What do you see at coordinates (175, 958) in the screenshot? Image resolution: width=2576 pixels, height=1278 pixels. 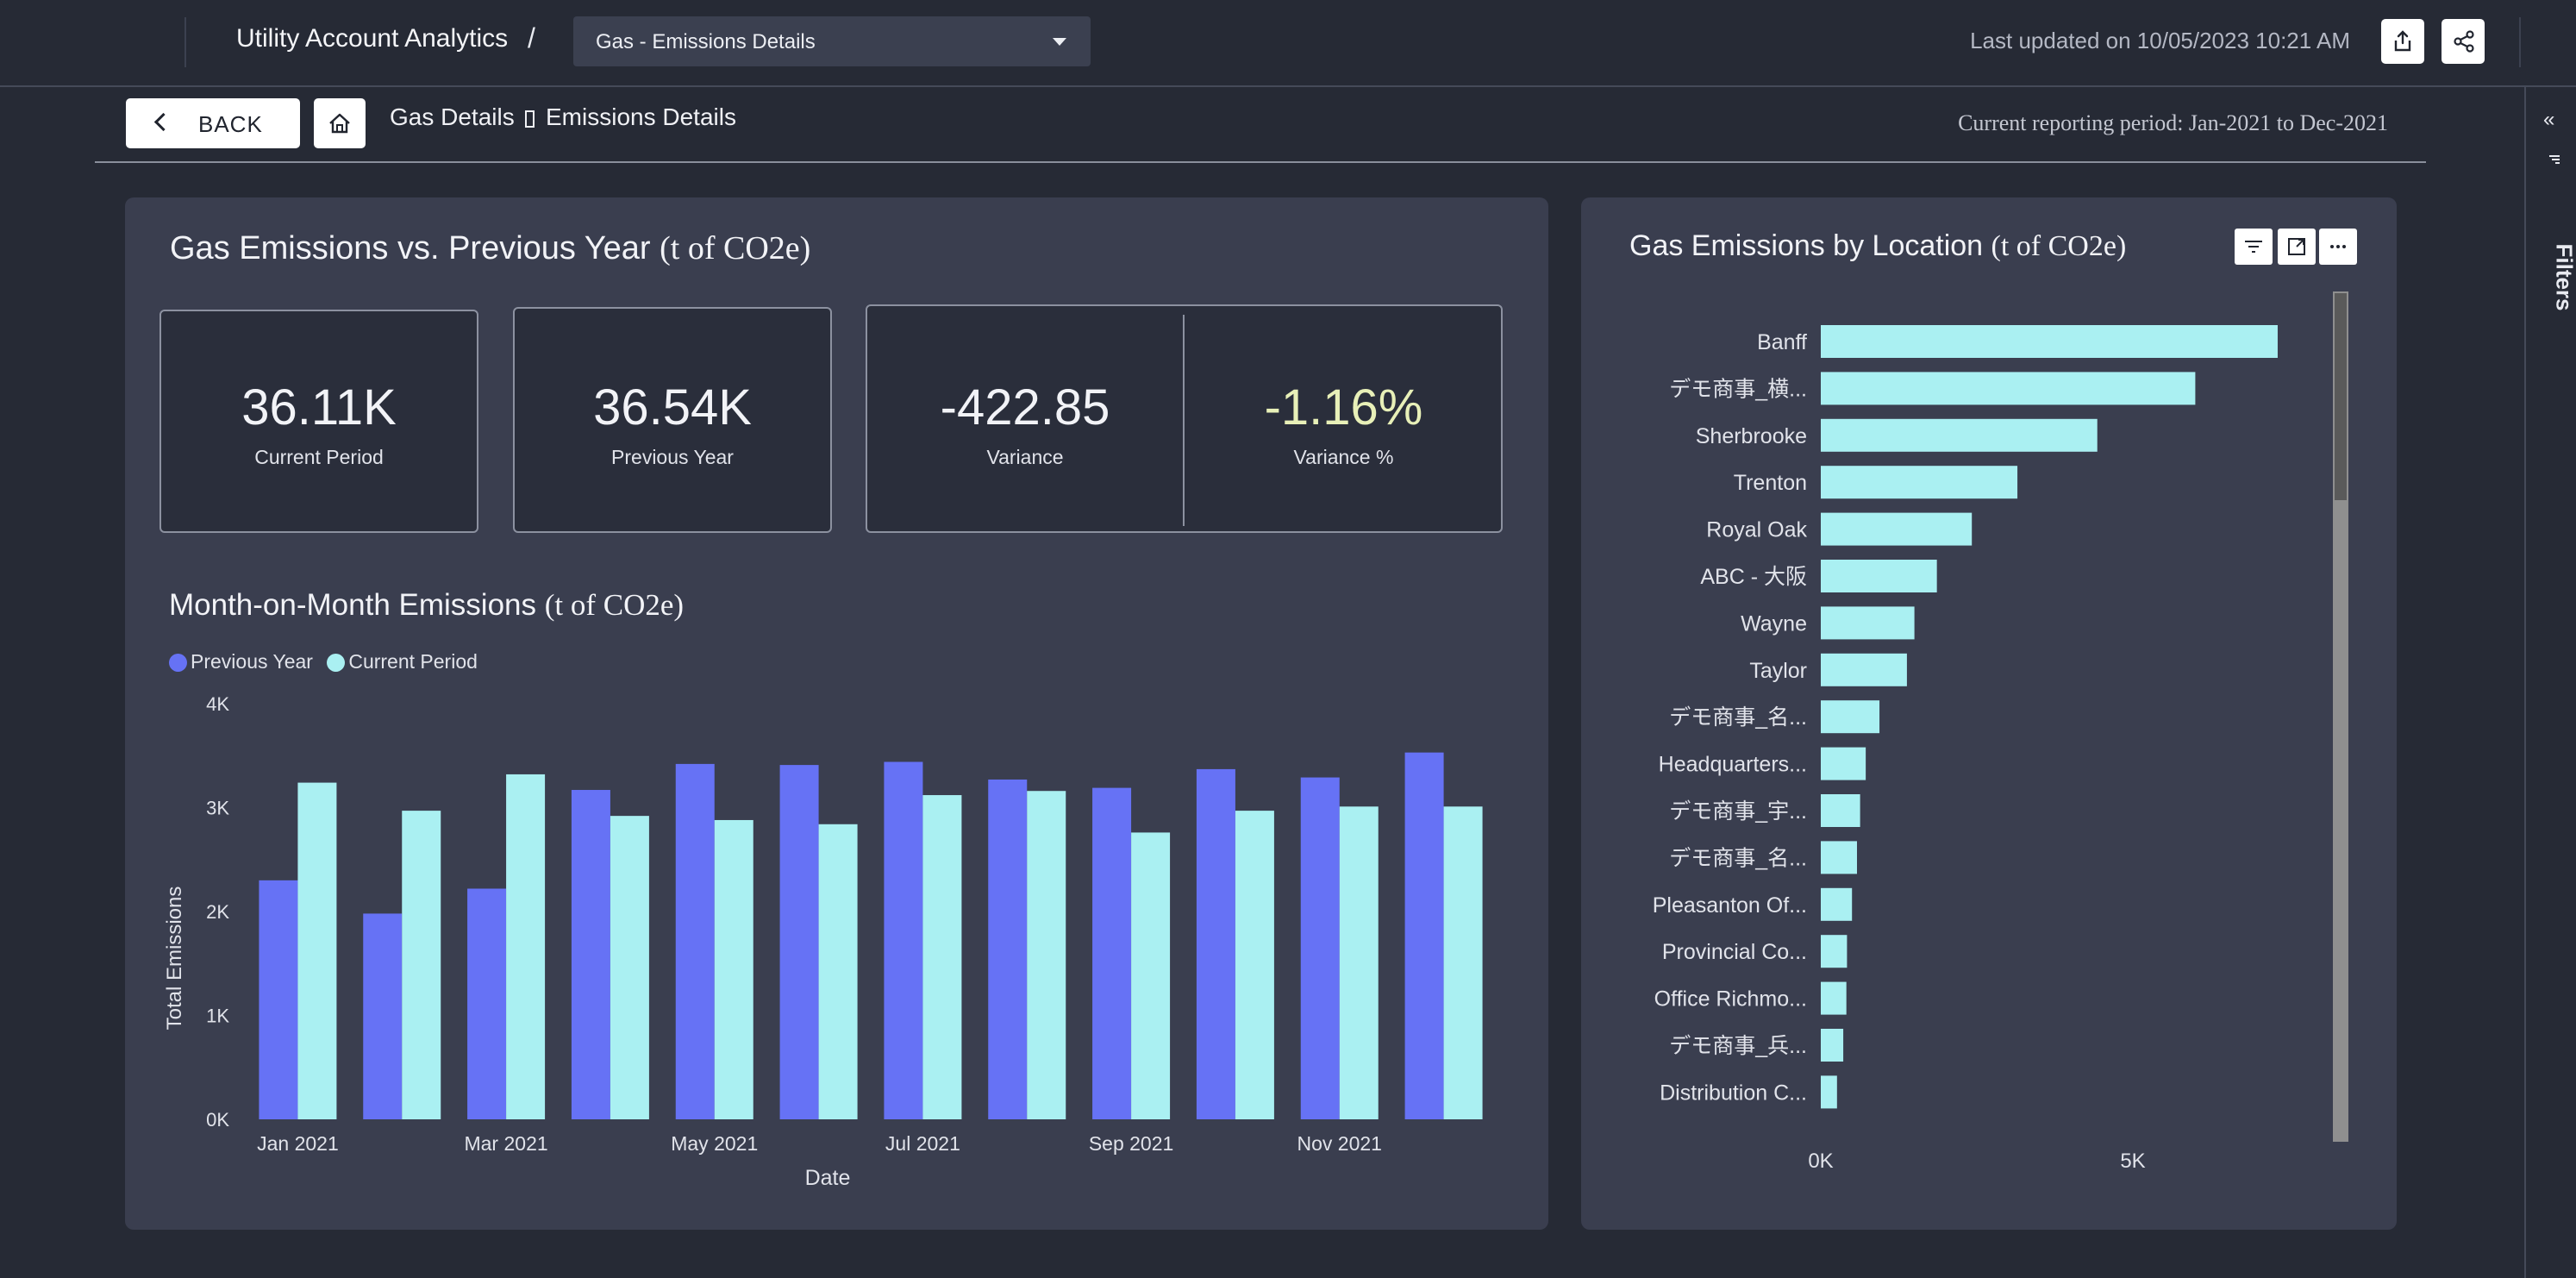 I see `y-axis-label: Total Emissions` at bounding box center [175, 958].